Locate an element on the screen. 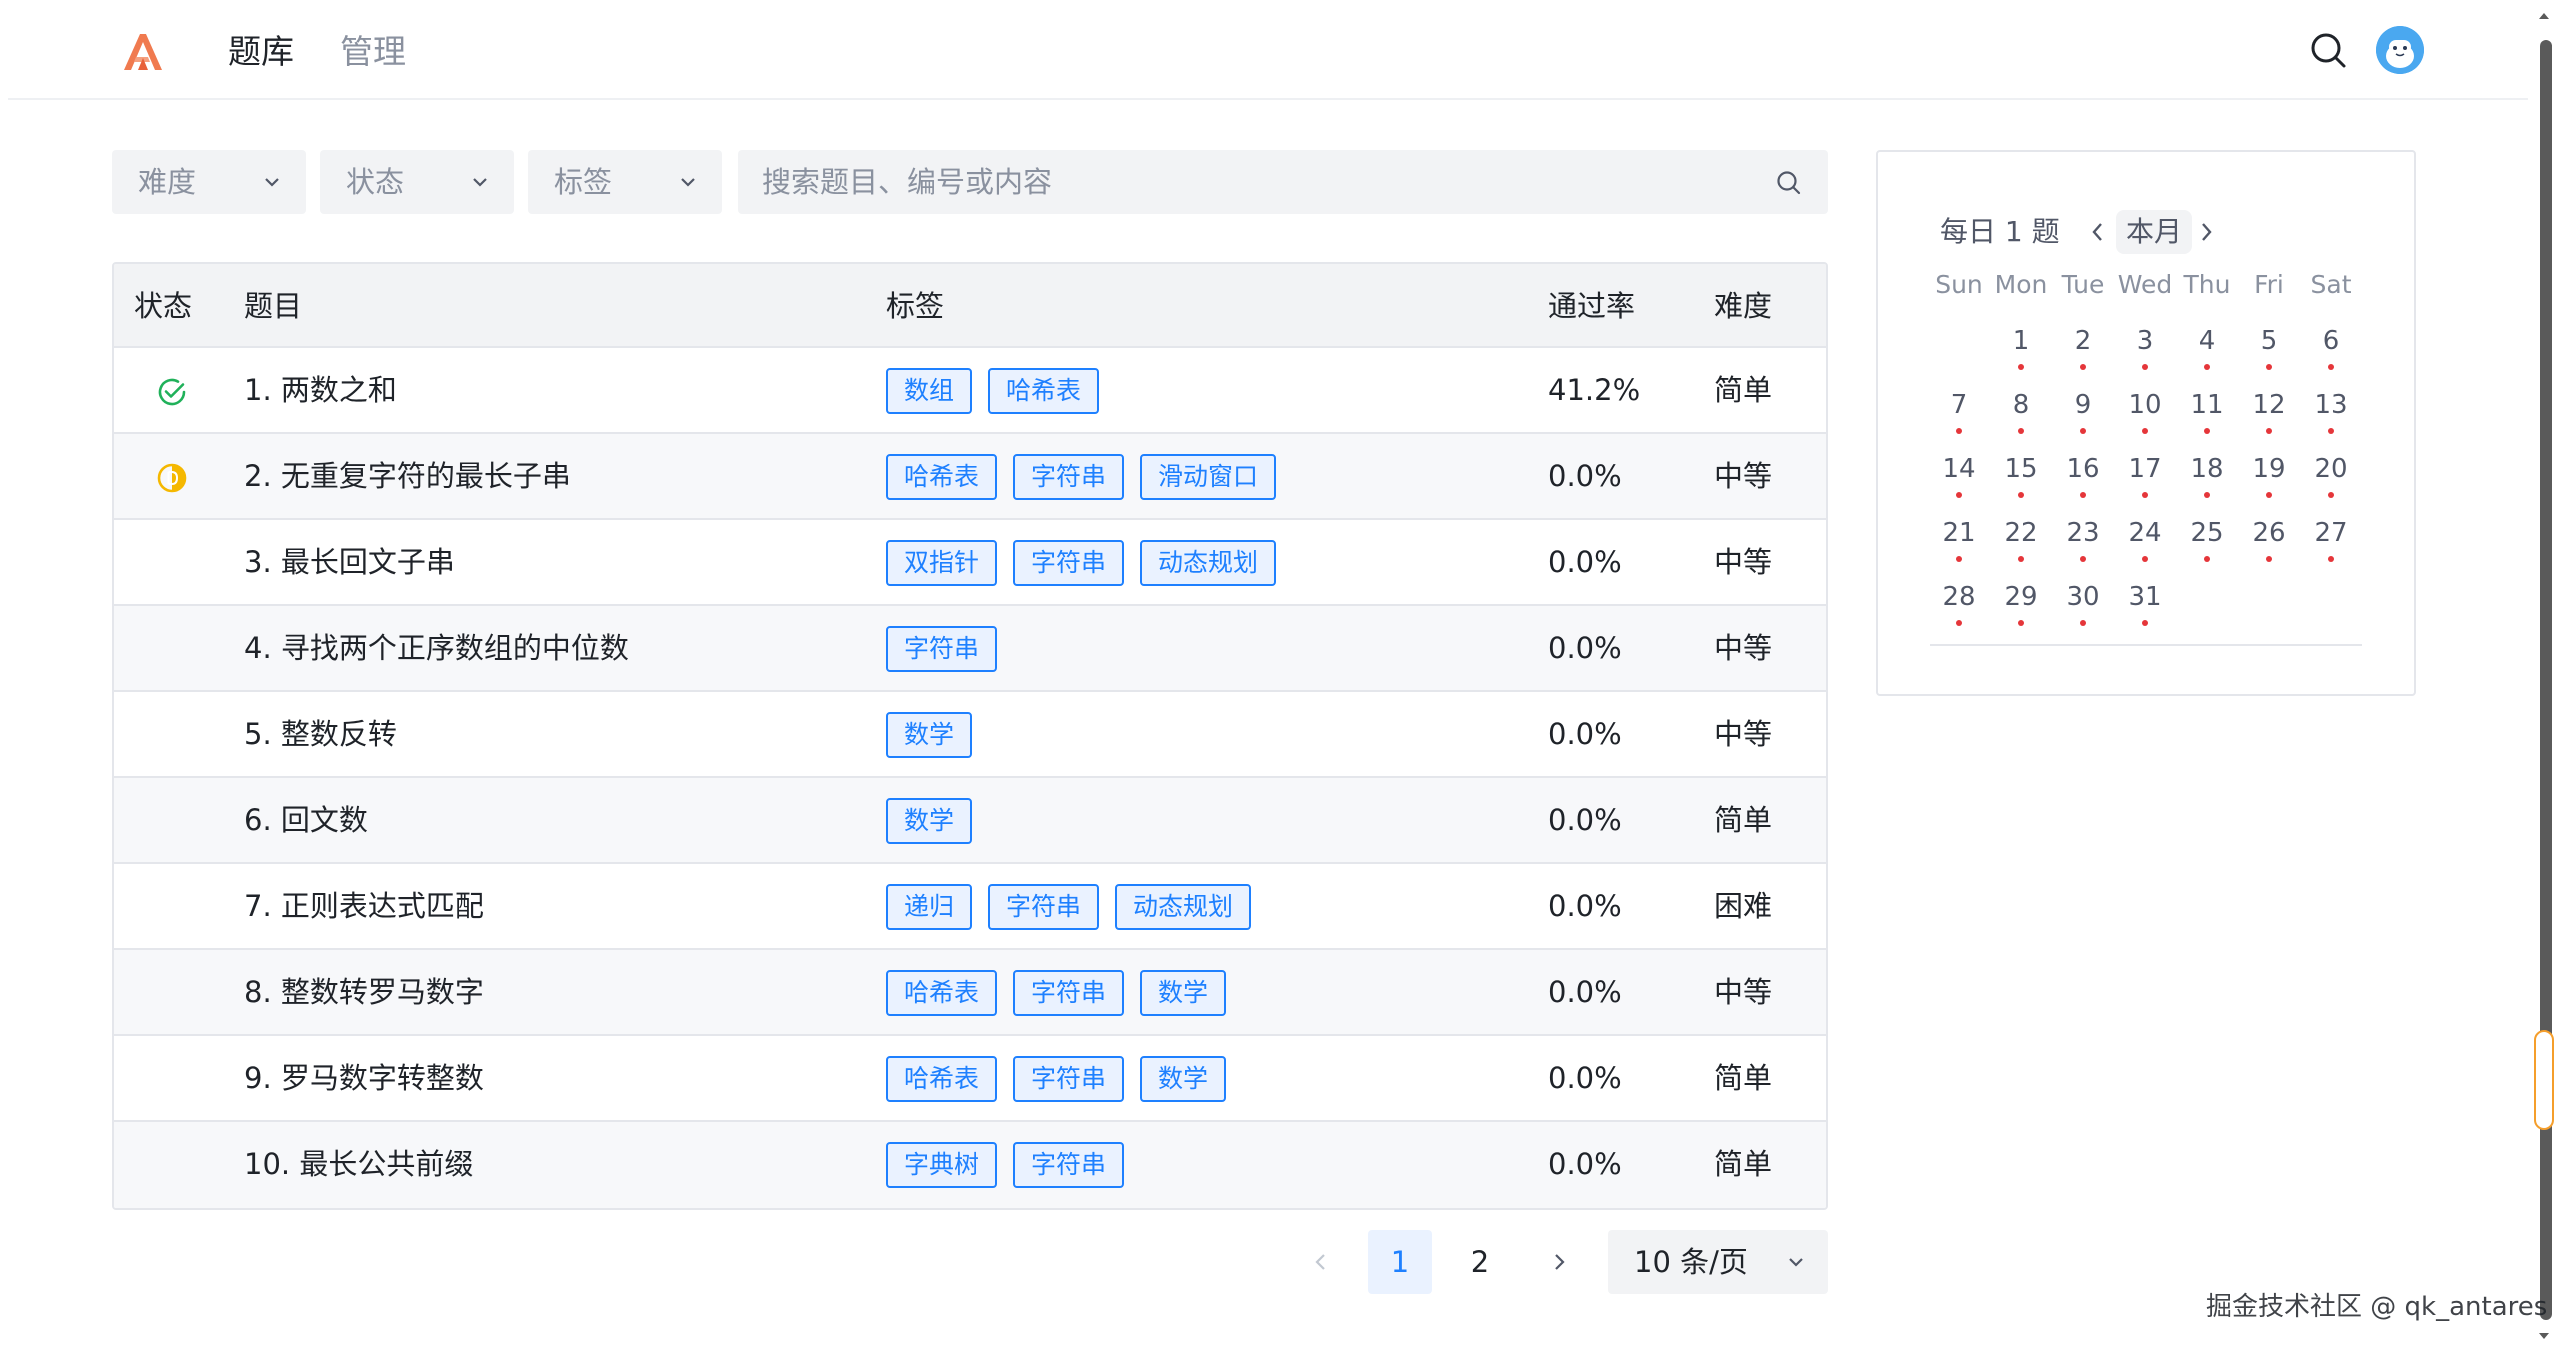  problem-title-link: 8. 整数转罗马数字 is located at coordinates (364, 992).